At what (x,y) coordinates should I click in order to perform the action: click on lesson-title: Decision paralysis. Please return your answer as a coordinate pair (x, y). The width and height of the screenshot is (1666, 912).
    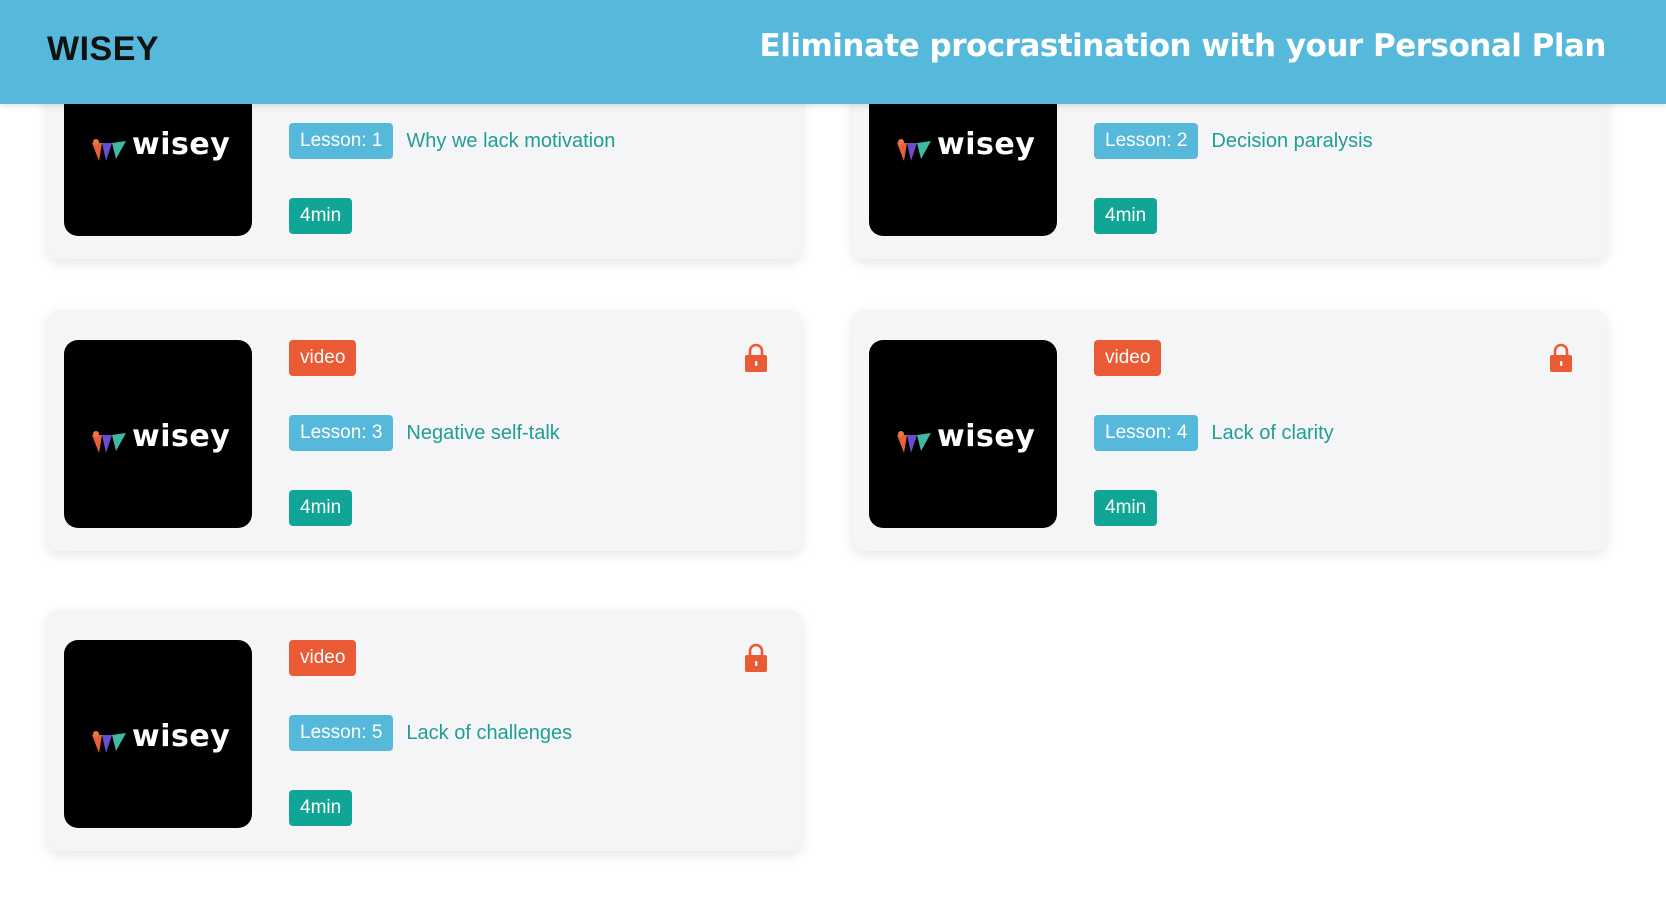
    Looking at the image, I should click on (1291, 141).